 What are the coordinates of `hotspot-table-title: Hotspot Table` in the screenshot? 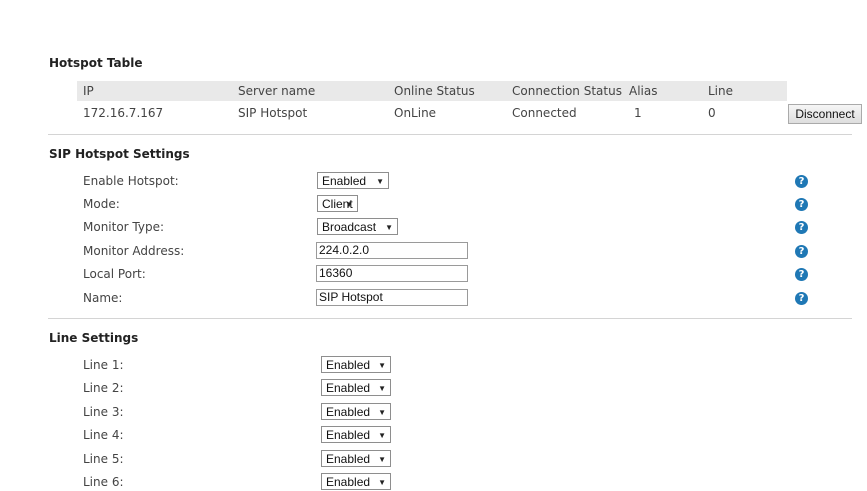 It's located at (96, 63).